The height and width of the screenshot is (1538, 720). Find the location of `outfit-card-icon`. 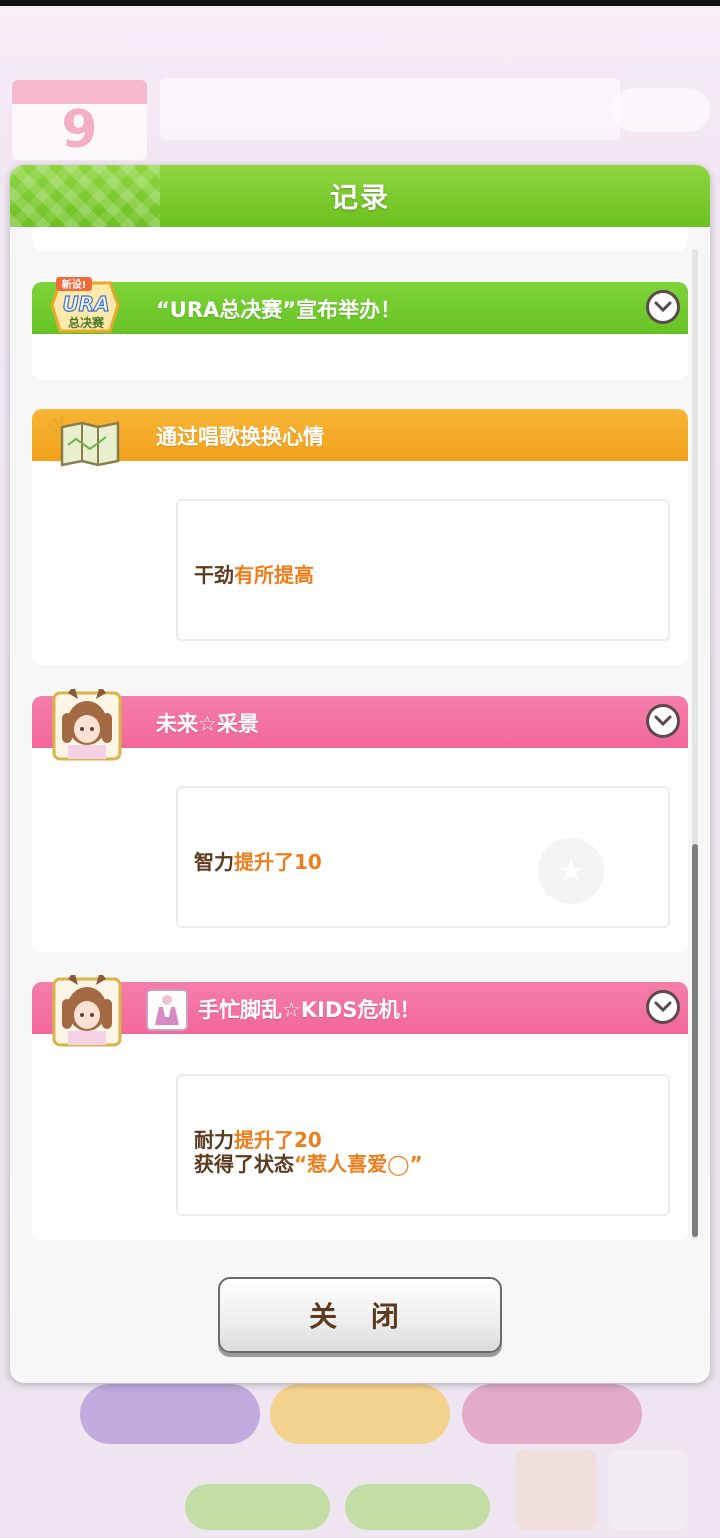

outfit-card-icon is located at coordinates (167, 1010).